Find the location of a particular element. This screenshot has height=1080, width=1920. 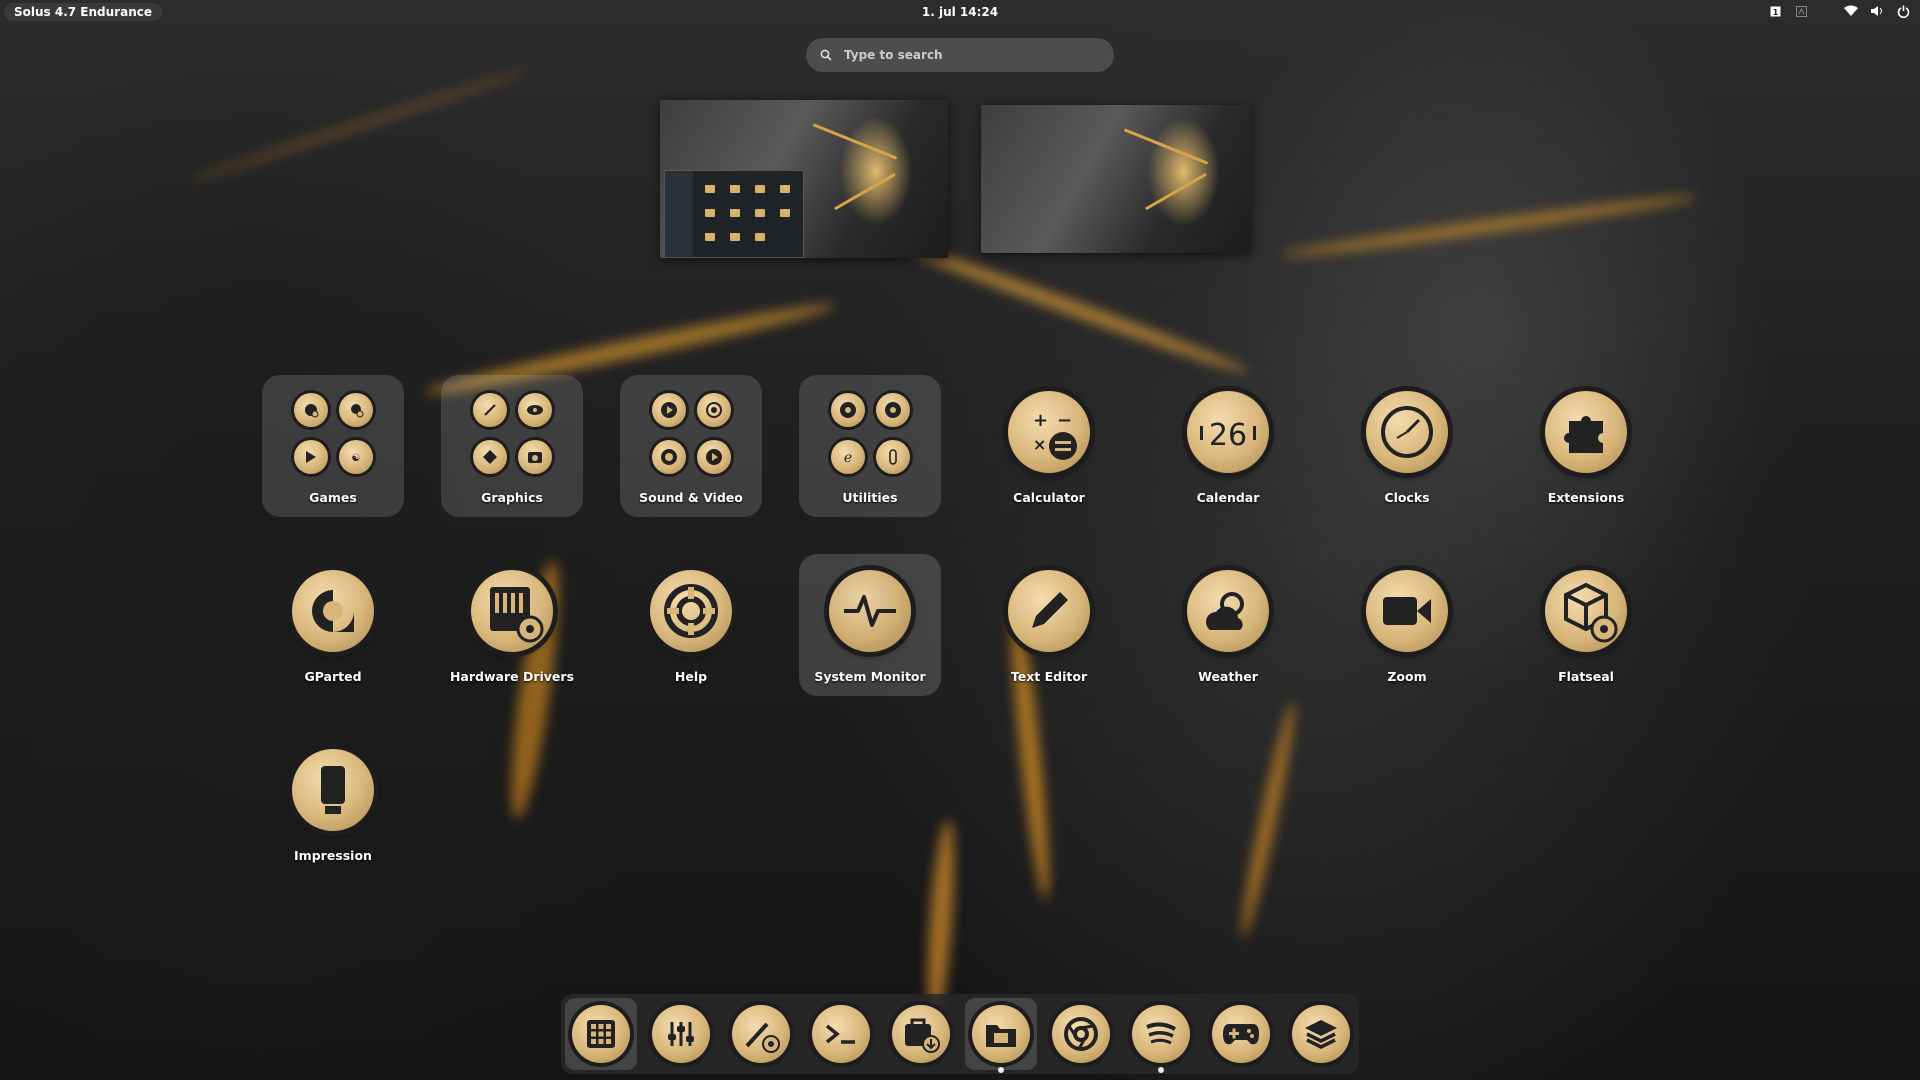

game-icon: ☯ is located at coordinates (355, 457).